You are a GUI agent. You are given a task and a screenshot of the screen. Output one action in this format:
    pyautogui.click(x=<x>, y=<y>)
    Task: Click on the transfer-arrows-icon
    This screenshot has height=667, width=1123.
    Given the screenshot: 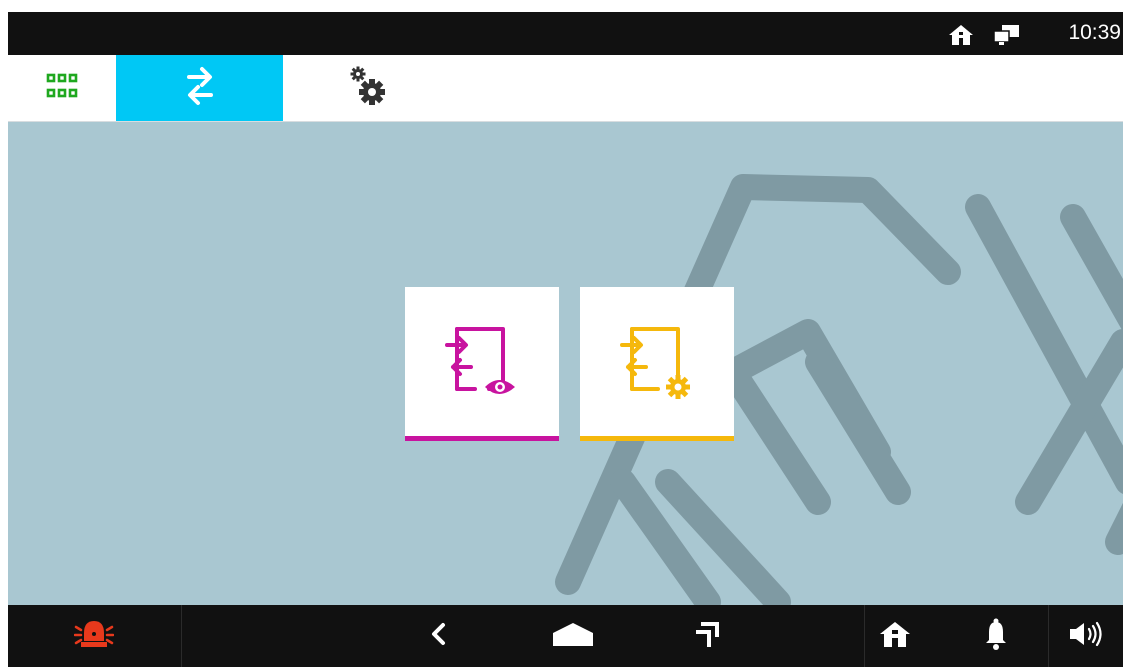 What is the action you would take?
    pyautogui.click(x=200, y=88)
    